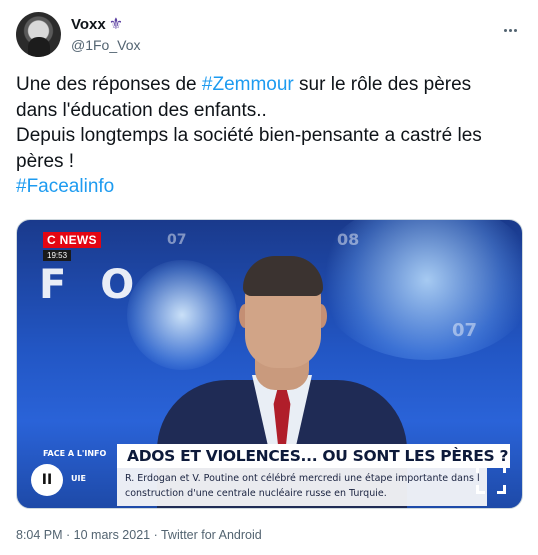  What do you see at coordinates (348, 239) in the screenshot?
I see `background-number: 08` at bounding box center [348, 239].